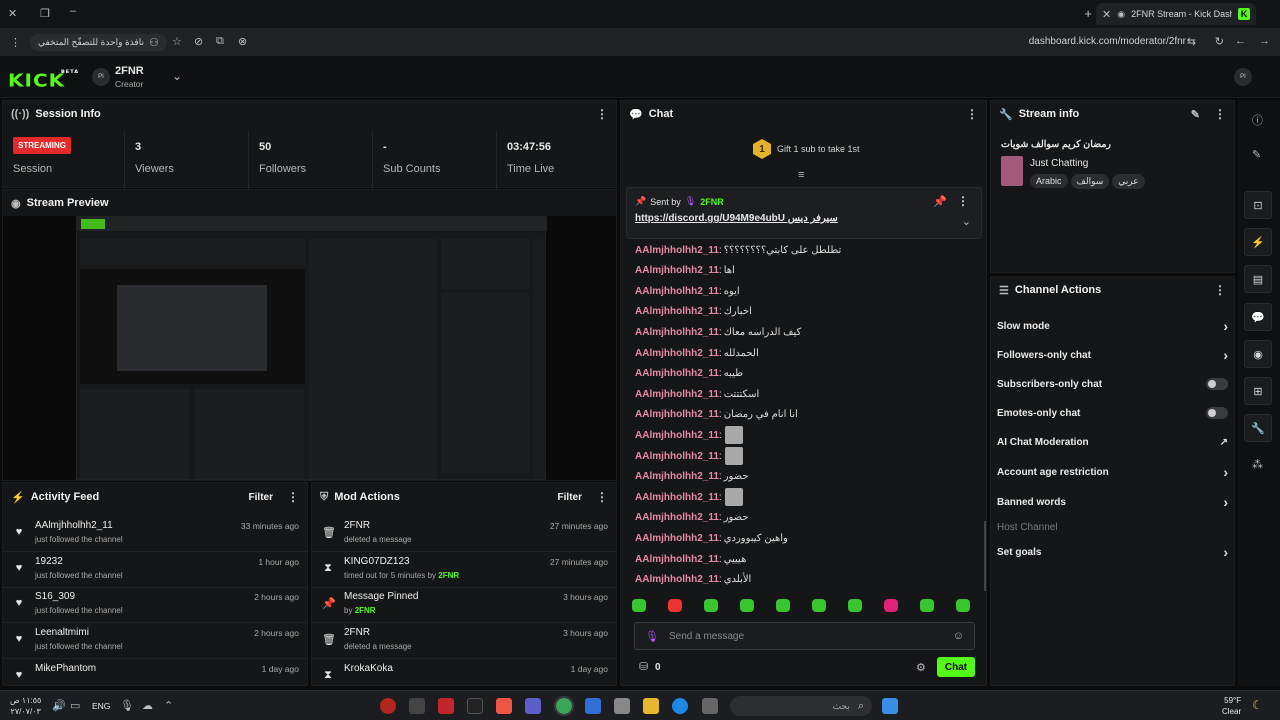 This screenshot has height=720, width=1280. What do you see at coordinates (101, 706) in the screenshot?
I see `language-indicator: ENG` at bounding box center [101, 706].